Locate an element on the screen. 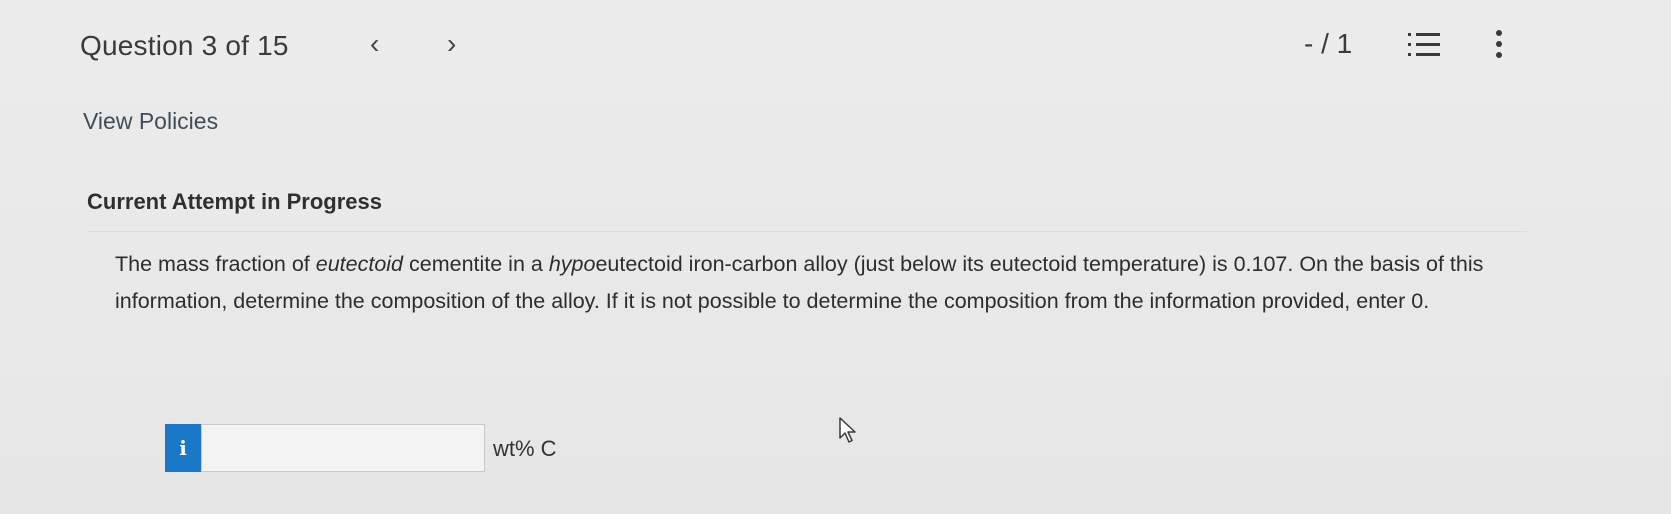 This screenshot has height=514, width=1671. mouse-pointer-icon is located at coordinates (847, 430).